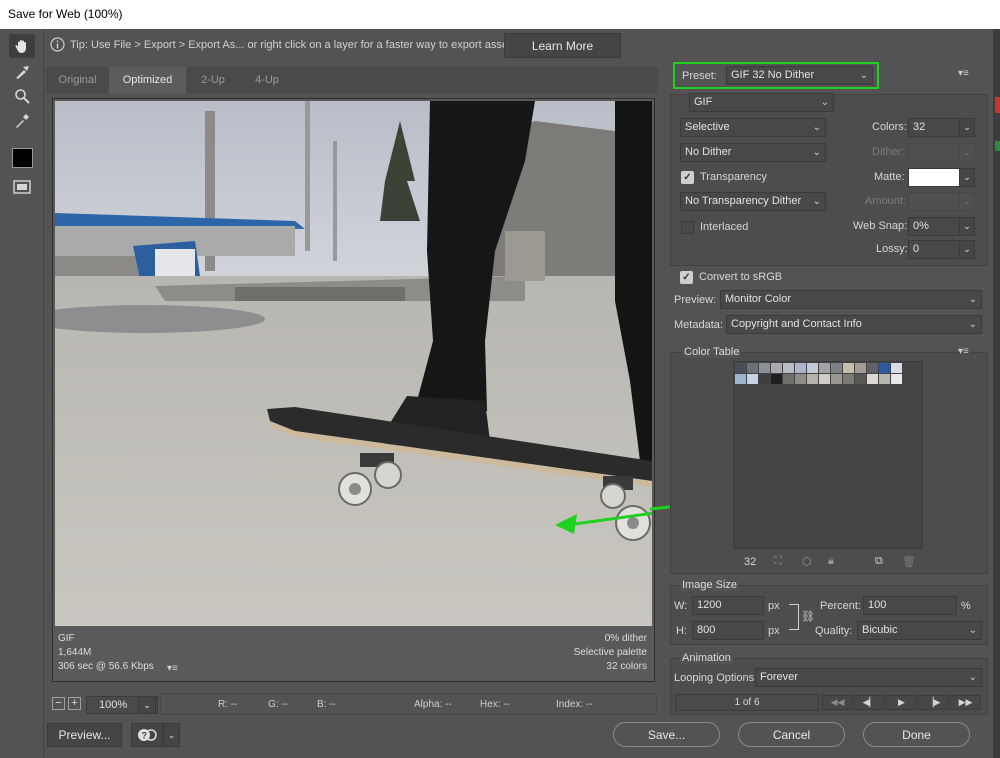  What do you see at coordinates (213, 80) in the screenshot?
I see `tab-2-up: 2-Up` at bounding box center [213, 80].